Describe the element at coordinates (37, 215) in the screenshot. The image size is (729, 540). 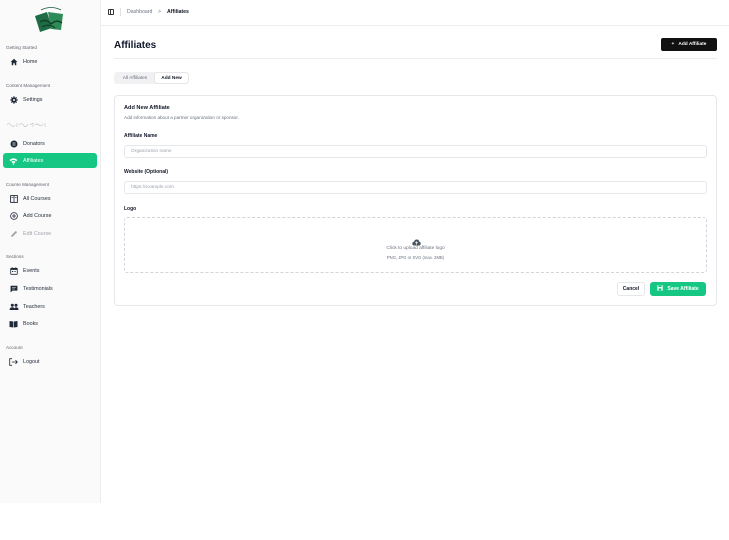
I see `sidebar-item-label: Add Course` at that location.